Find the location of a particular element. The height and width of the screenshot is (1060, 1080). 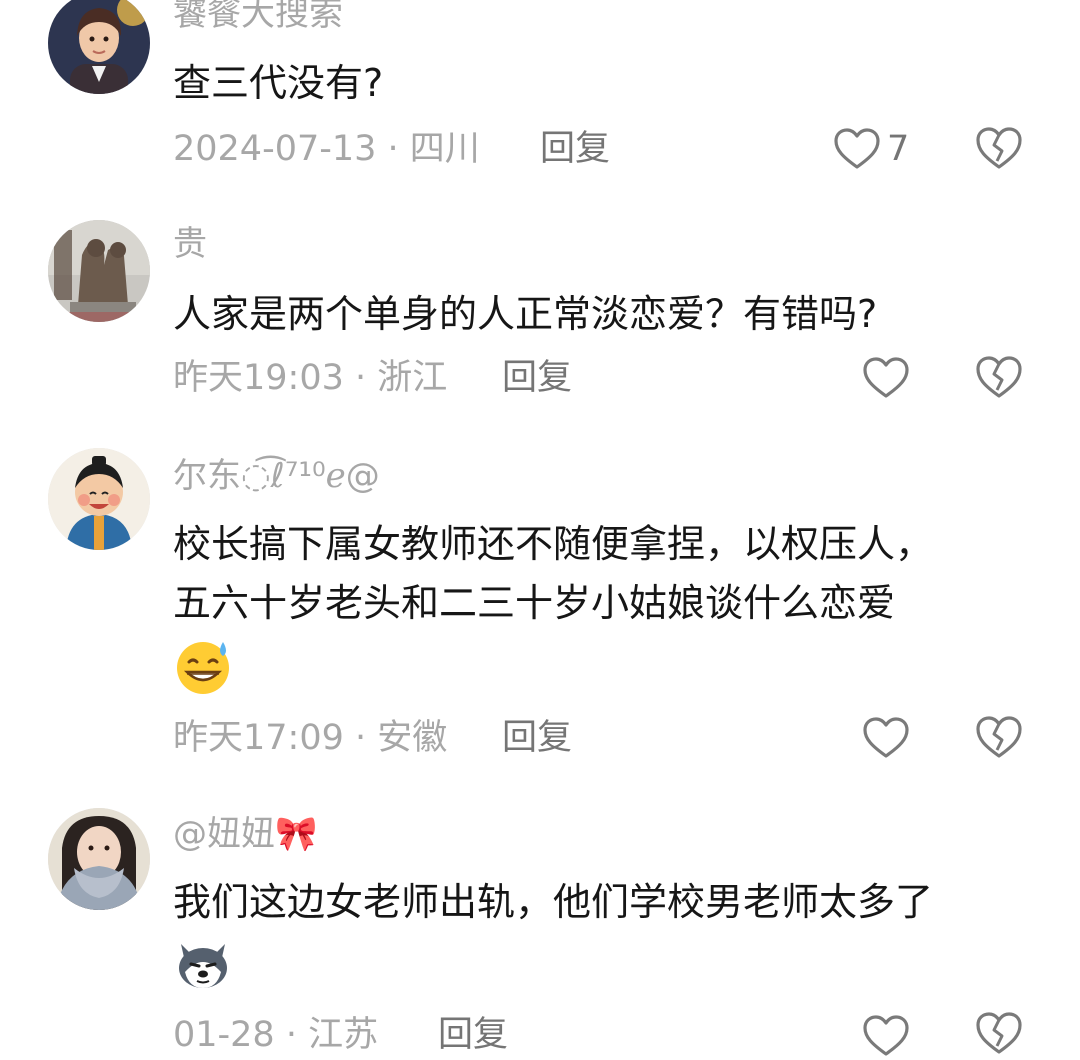

username: 尔东◌͡ℓ⁷¹⁰ℯ@ is located at coordinates (276, 476).